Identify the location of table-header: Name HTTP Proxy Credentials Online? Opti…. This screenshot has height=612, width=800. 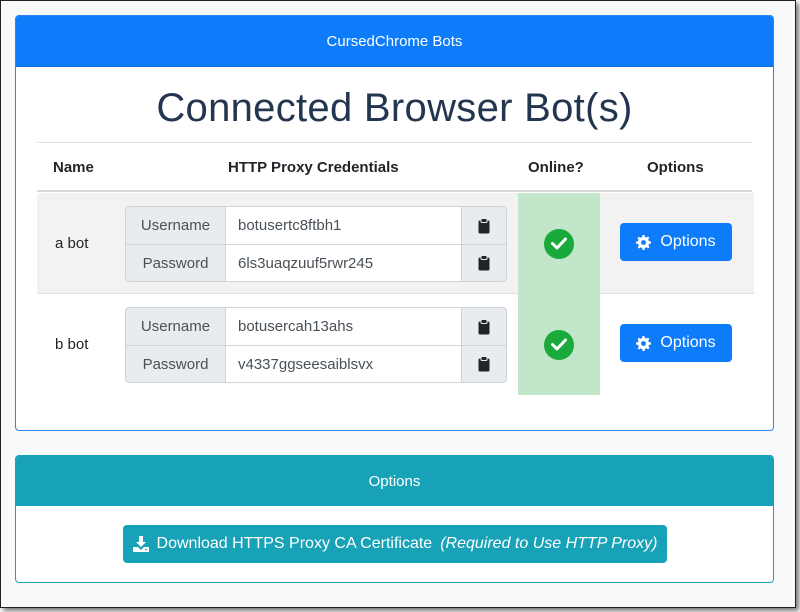
(394, 167).